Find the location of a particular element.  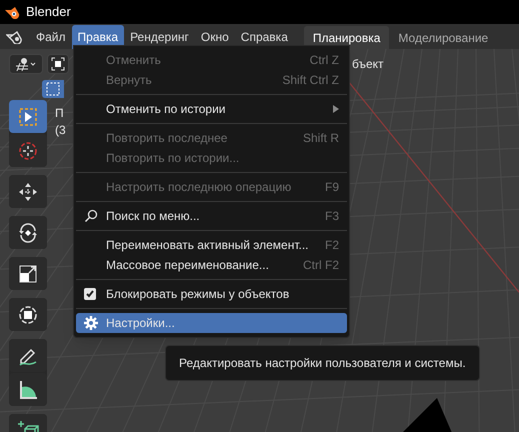

menu-item: Массовое переименование... Ctrl F2 is located at coordinates (211, 265).